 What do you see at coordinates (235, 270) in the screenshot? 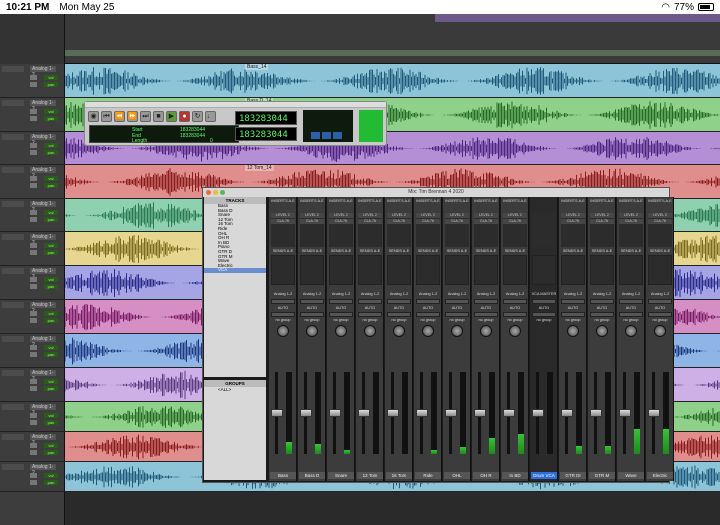
I see `track-list-item: VCA` at bounding box center [235, 270].